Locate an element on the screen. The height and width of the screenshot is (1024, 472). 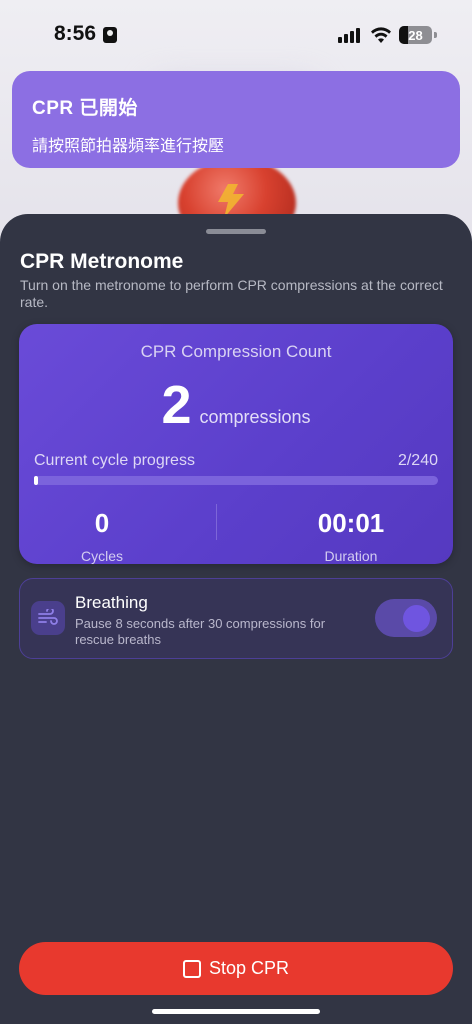
status-bar: 8:56 28 is located at coordinates (236, 32).